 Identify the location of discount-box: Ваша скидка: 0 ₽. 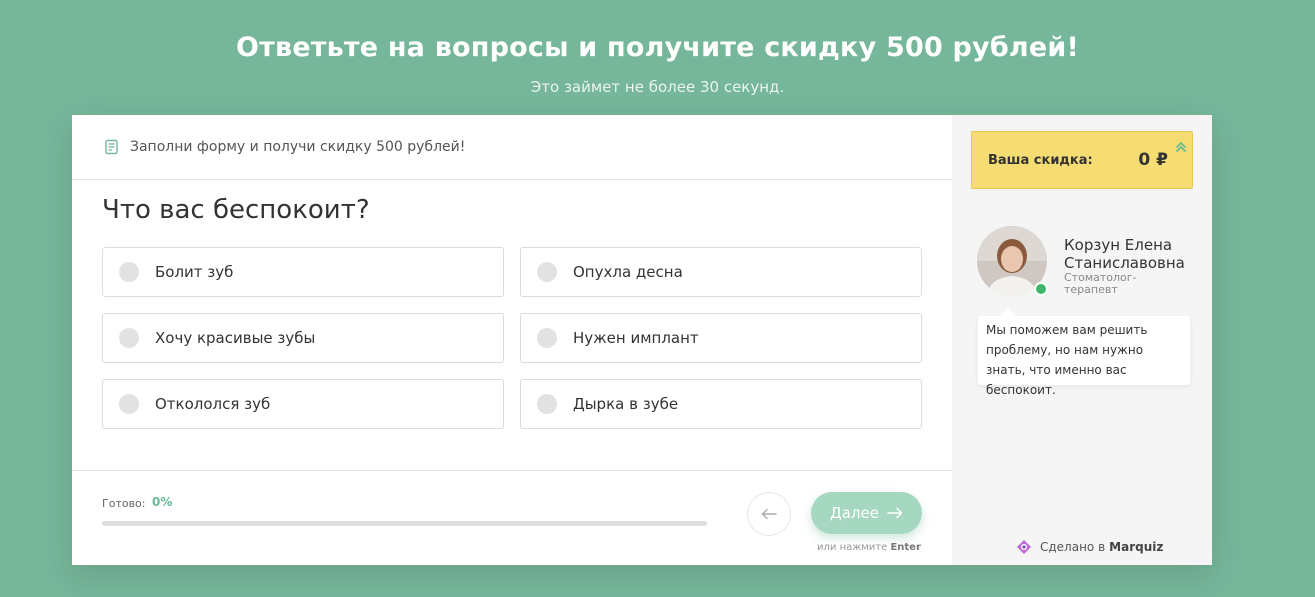
(1082, 160).